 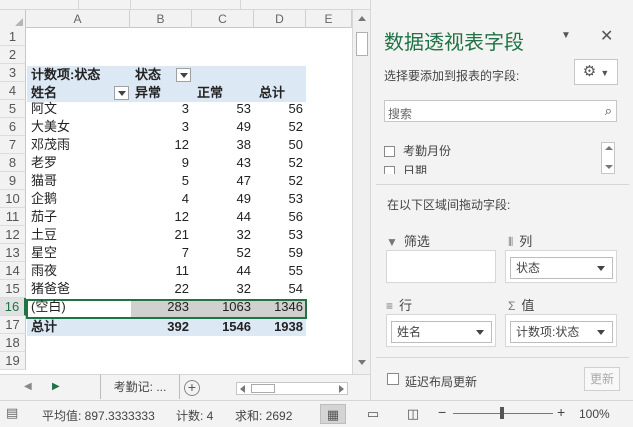 What do you see at coordinates (161, 19) in the screenshot?
I see `column-header-b: B` at bounding box center [161, 19].